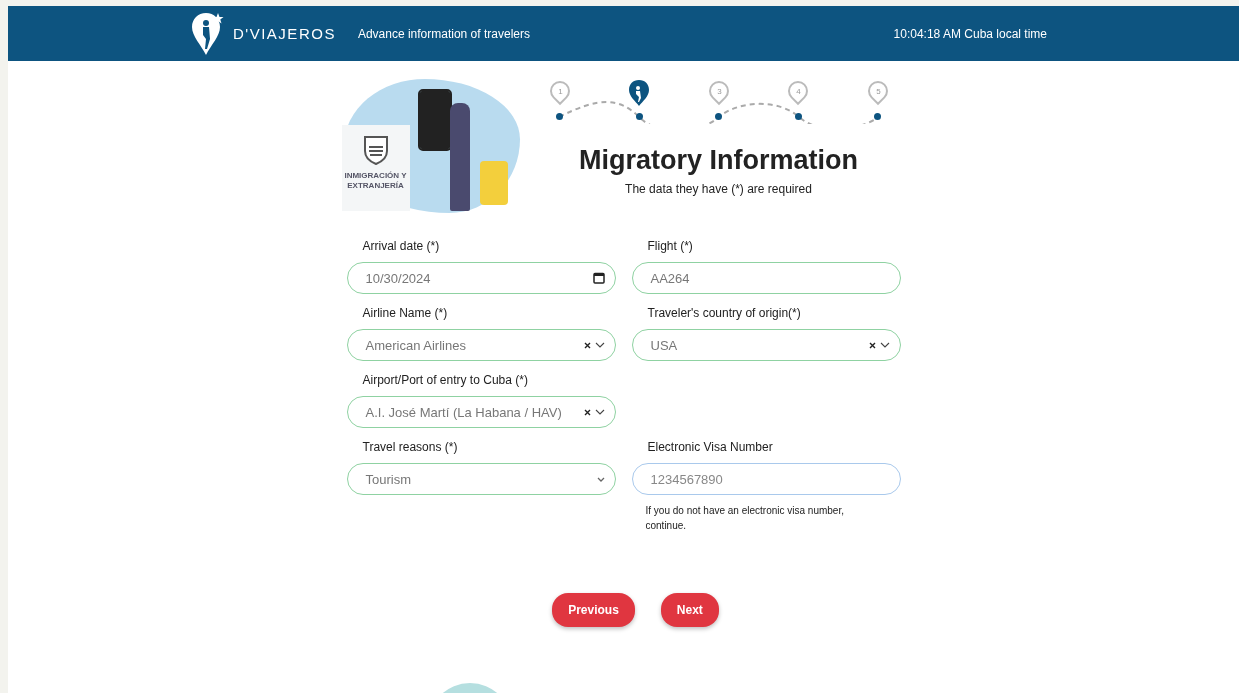 This screenshot has width=1239, height=693. I want to click on field-label: Arrival date (*), so click(401, 246).